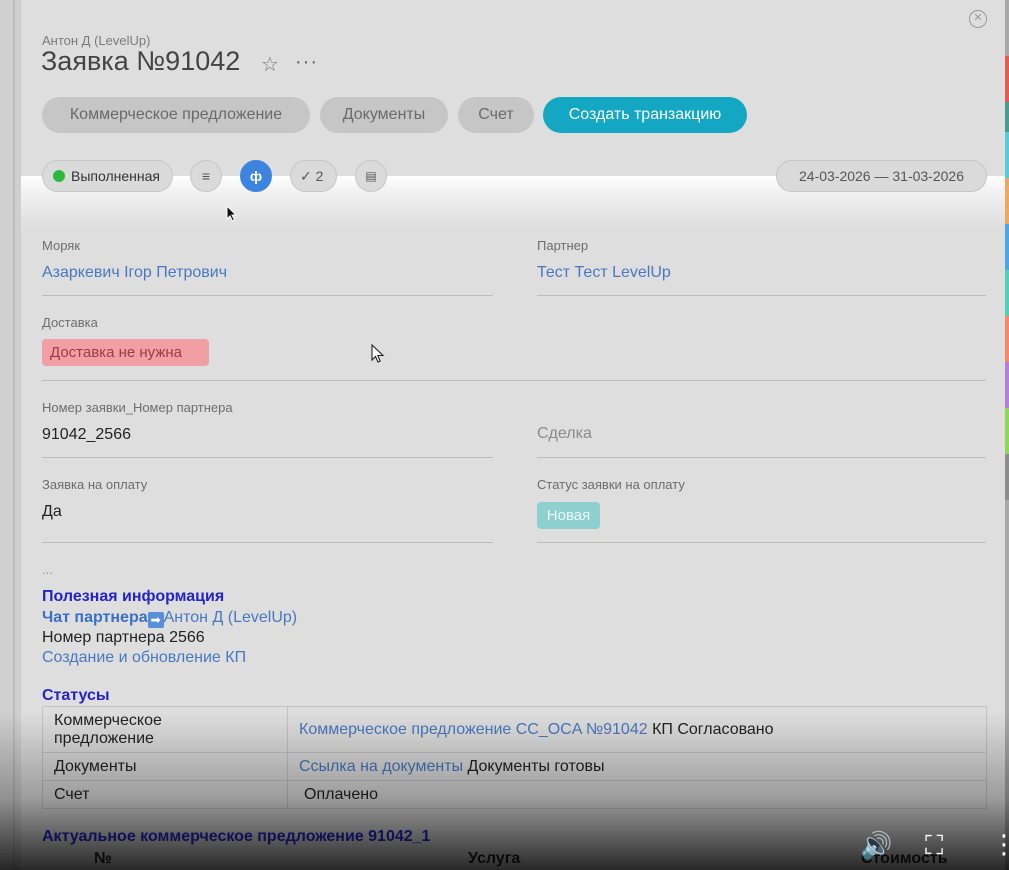 This screenshot has height=870, width=1009. Describe the element at coordinates (155, 620) in the screenshot. I see `arrow-right-icon: ➡` at that location.